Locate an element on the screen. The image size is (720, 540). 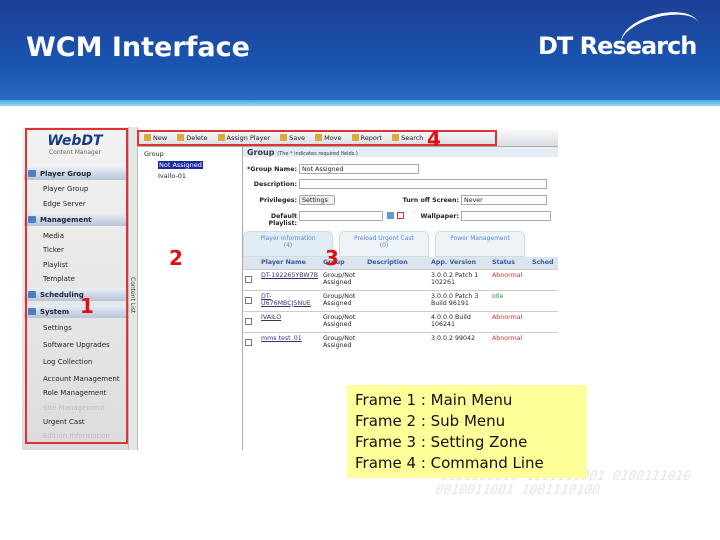
frame-2-number: 2 is located at coordinates (176, 258).